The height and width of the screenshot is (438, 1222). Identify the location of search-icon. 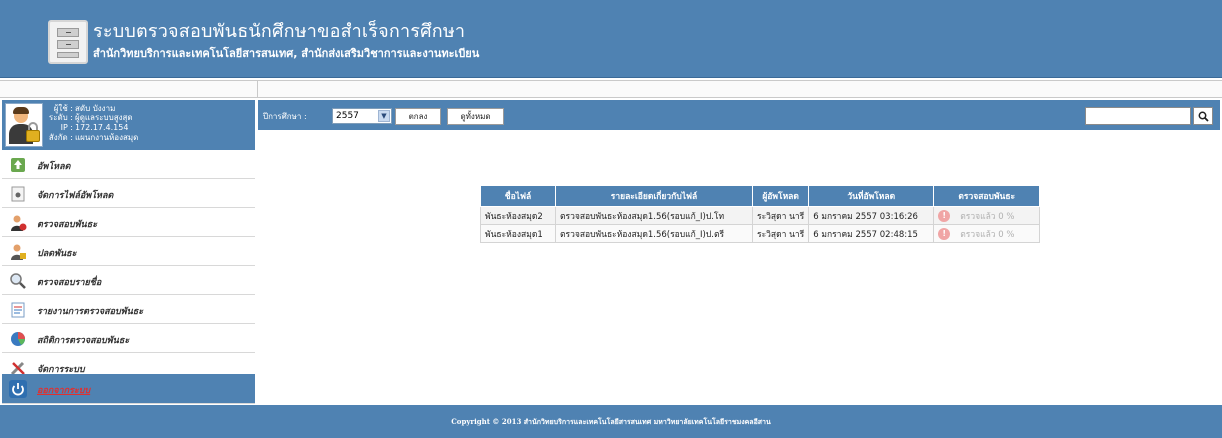
(1203, 116).